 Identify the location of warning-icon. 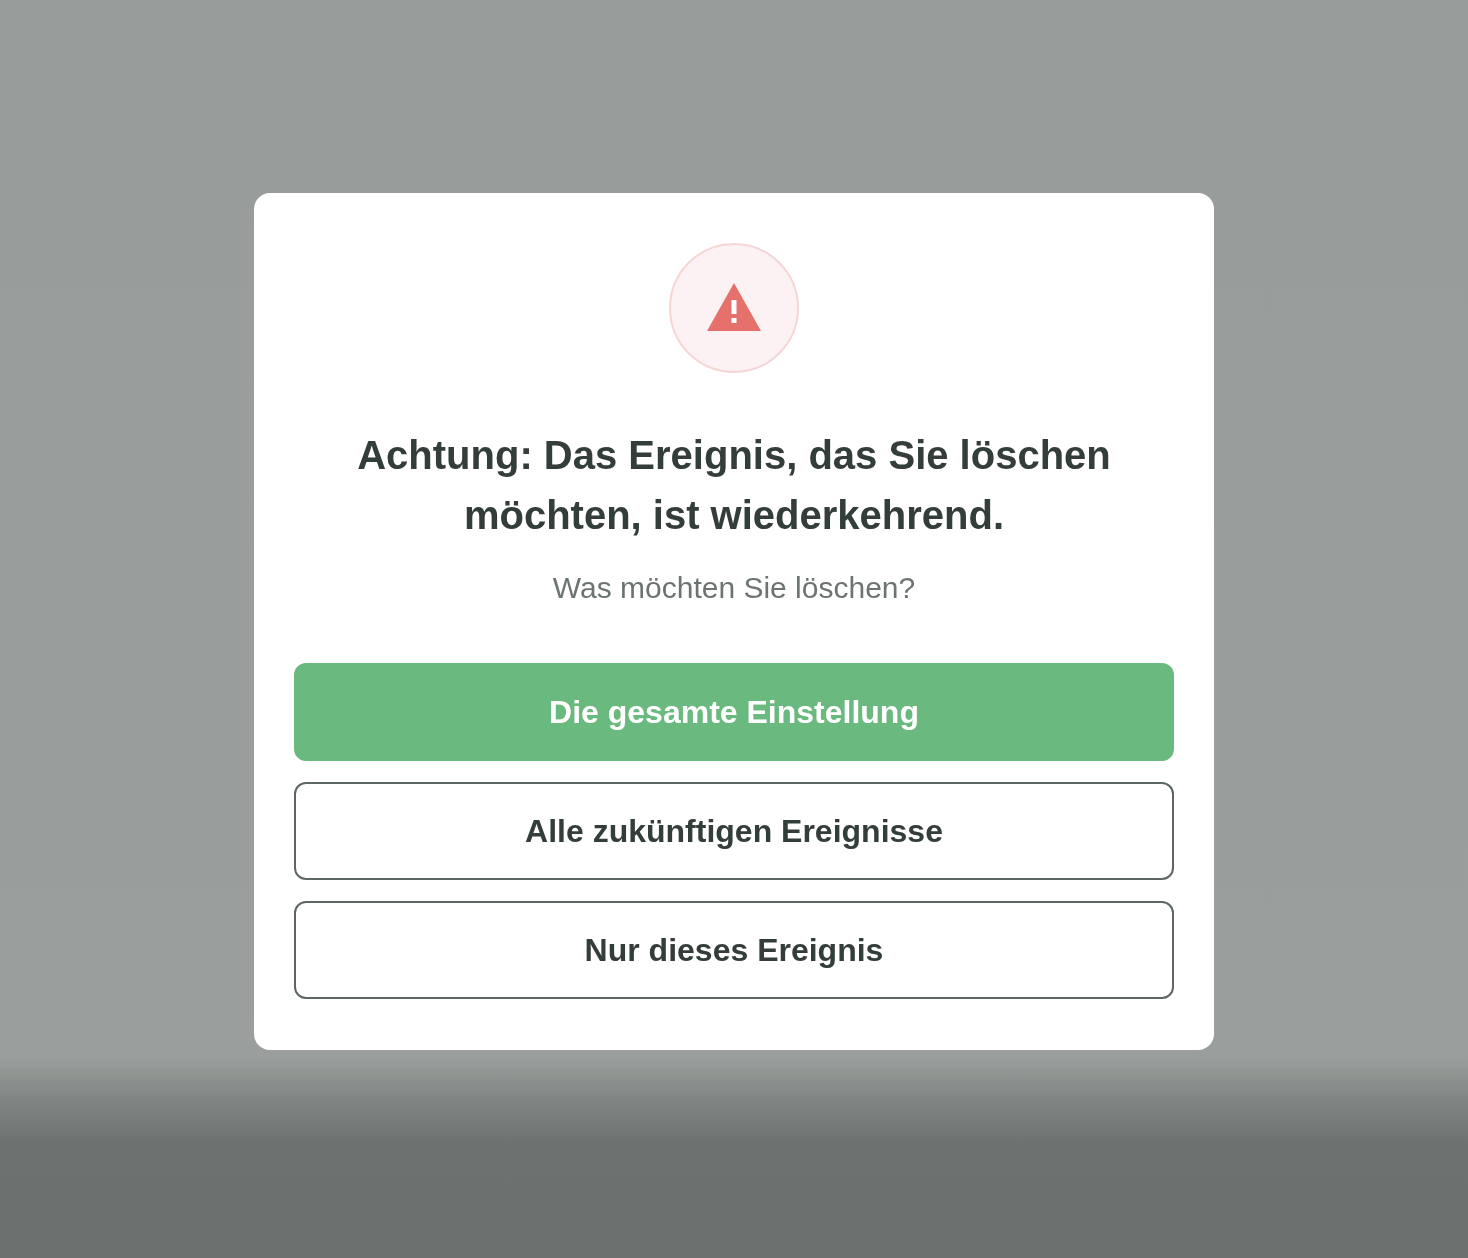
(734, 308).